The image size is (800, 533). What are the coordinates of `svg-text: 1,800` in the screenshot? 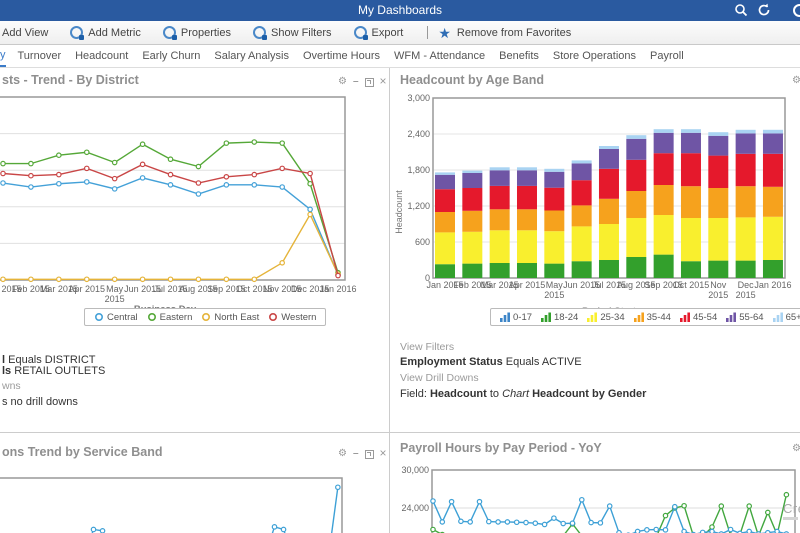 It's located at (418, 170).